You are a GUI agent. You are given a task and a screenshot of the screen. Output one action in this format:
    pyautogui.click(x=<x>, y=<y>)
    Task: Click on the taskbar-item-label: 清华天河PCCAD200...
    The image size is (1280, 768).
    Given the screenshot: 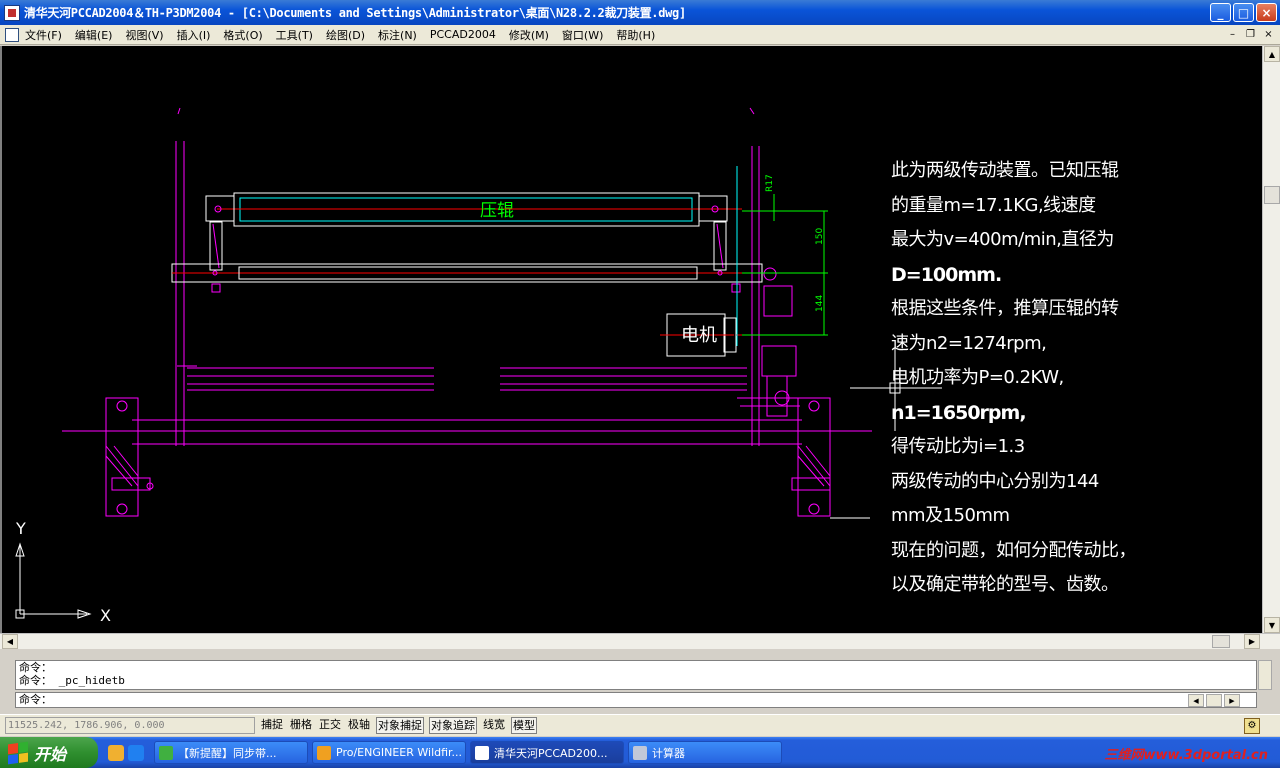 What is the action you would take?
    pyautogui.click(x=551, y=753)
    